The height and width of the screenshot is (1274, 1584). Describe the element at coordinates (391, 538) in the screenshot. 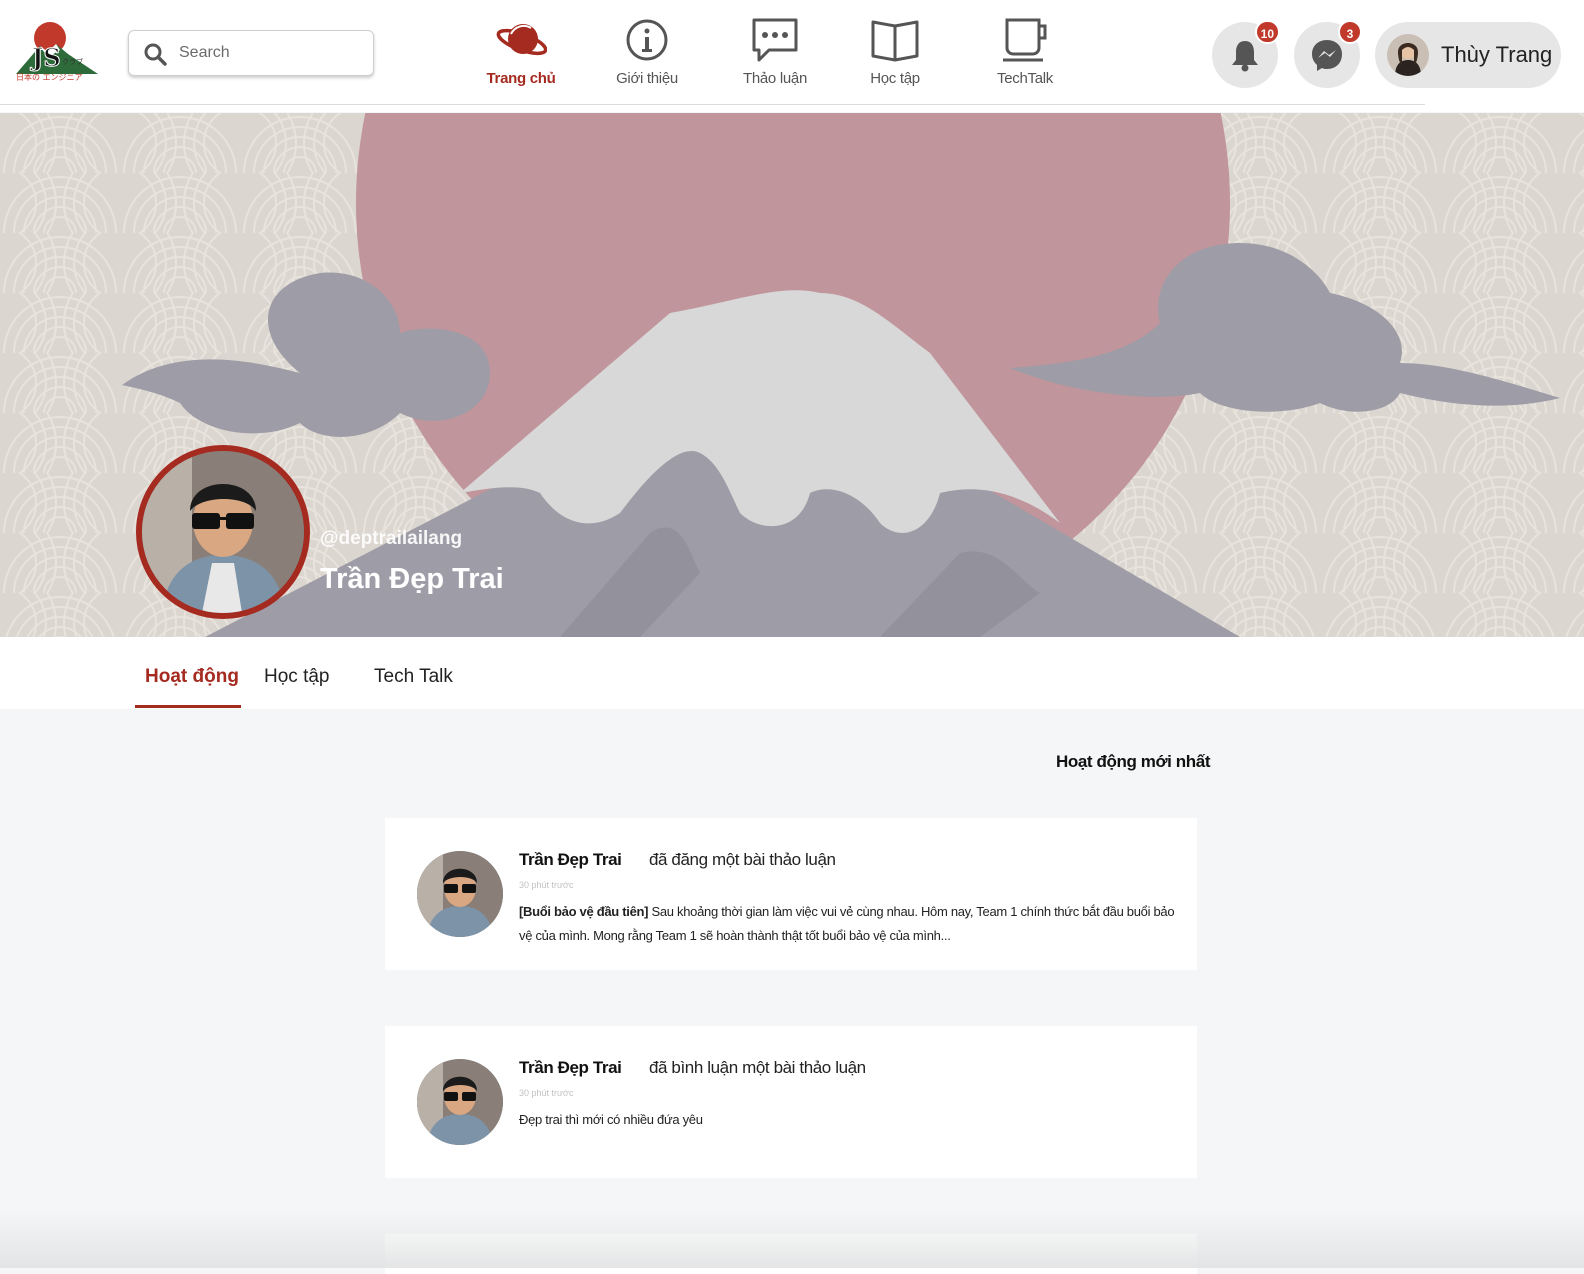

I see `profile-handle: @deptrailailang` at that location.